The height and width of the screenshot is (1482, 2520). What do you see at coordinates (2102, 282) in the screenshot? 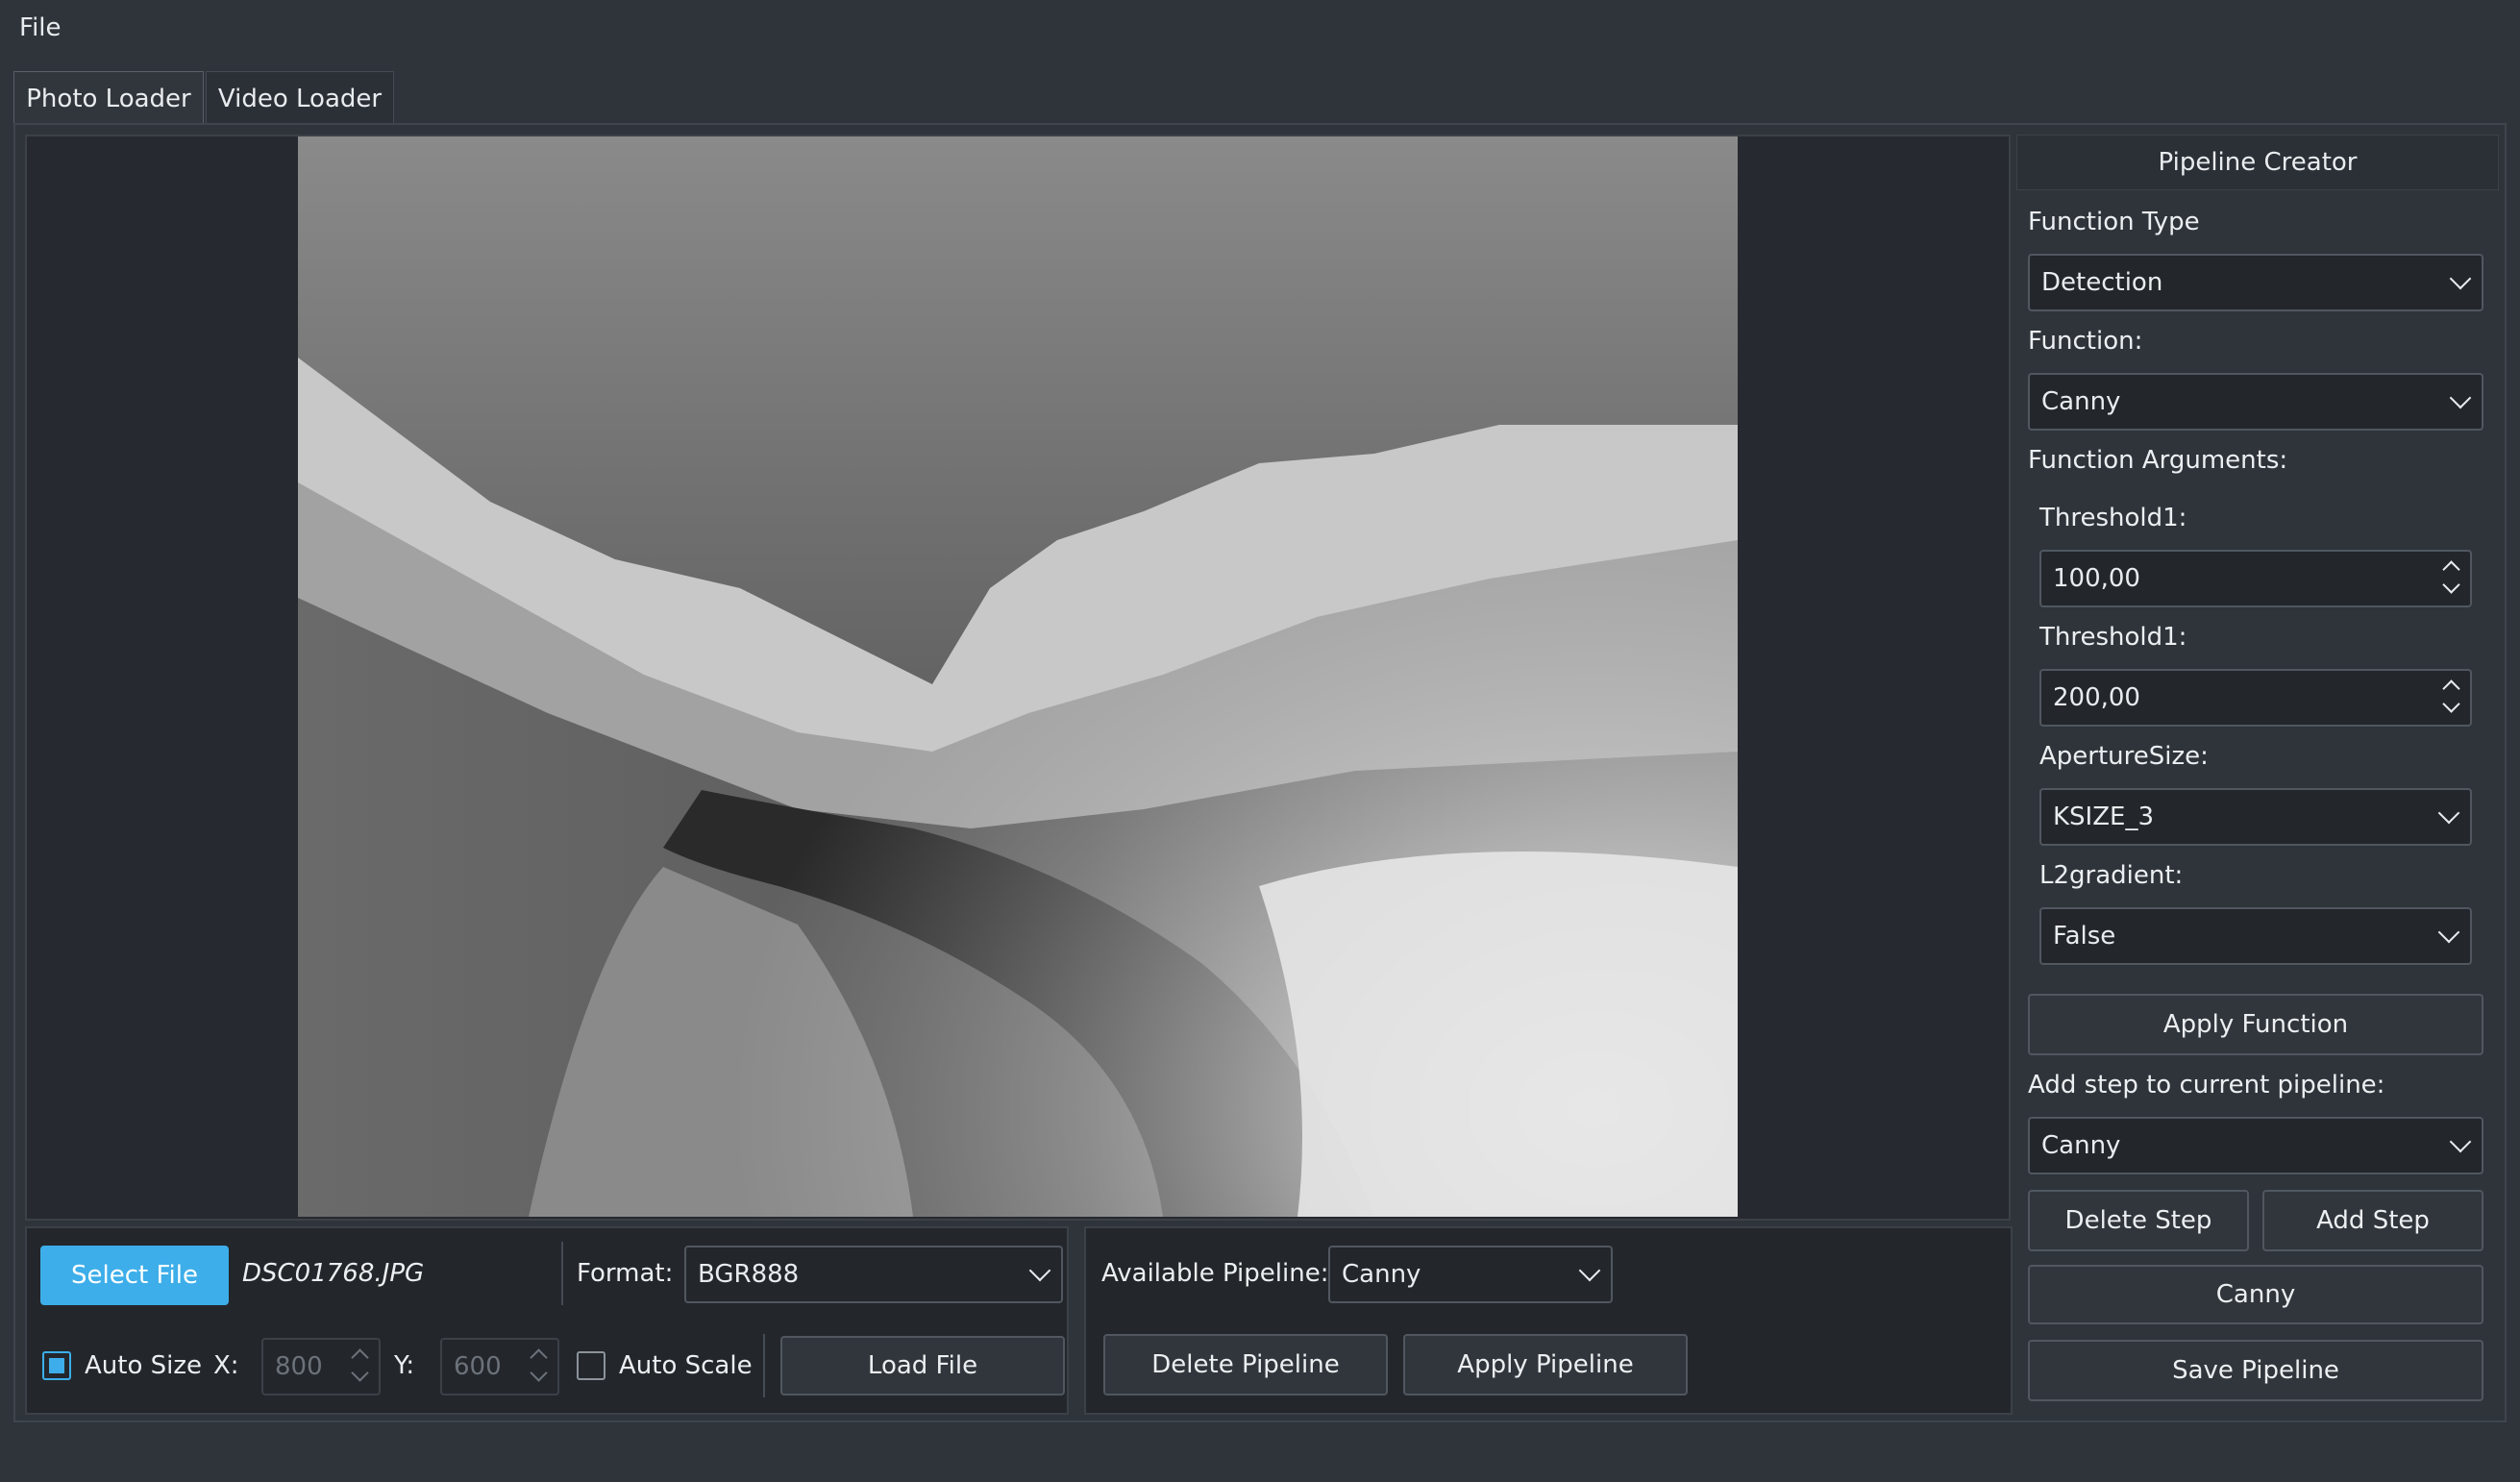
I see `function-type-value: Detection` at bounding box center [2102, 282].